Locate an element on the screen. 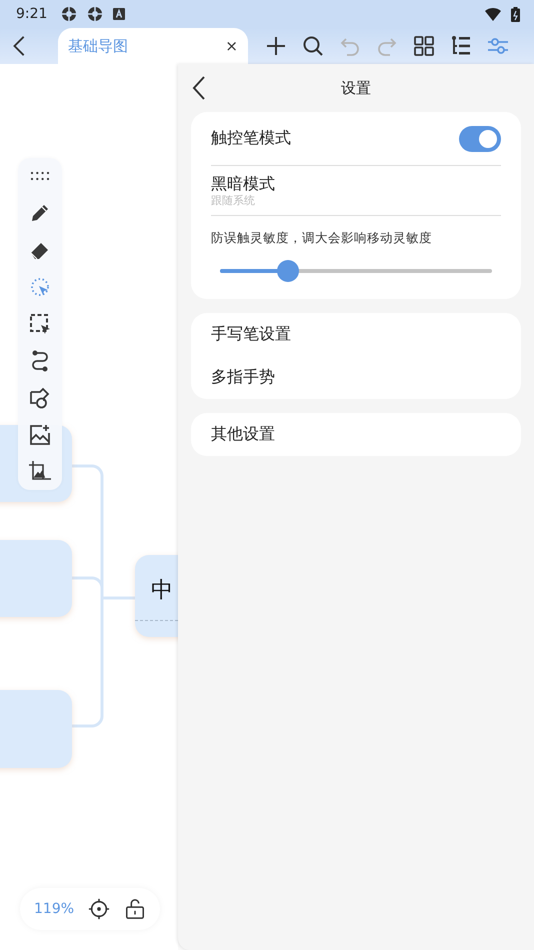 The image size is (534, 950). image-add-icon is located at coordinates (40, 435).